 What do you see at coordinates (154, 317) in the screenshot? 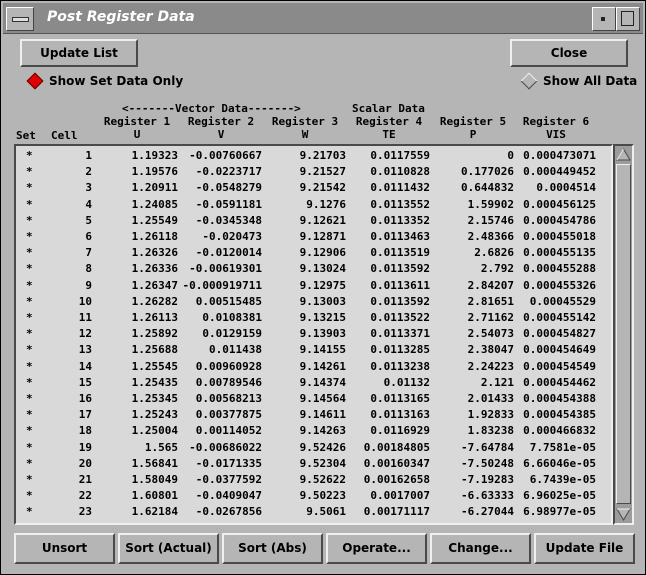
I see `u-value: 1.26113` at bounding box center [154, 317].